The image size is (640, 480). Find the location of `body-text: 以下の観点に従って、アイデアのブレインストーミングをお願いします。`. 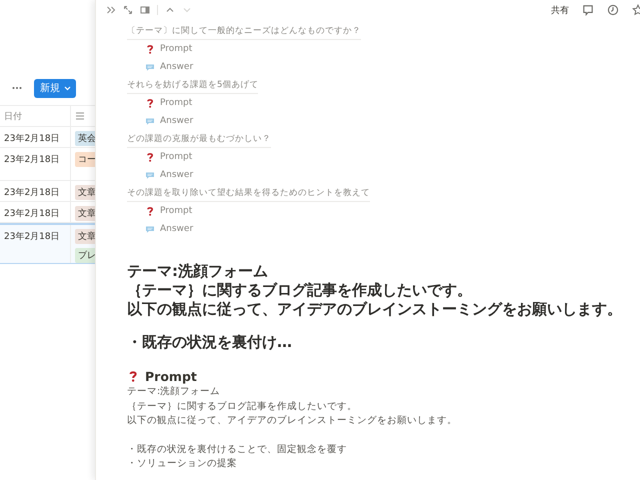

body-text: 以下の観点に従って、アイデアのブレインストーミングをお願いします。 is located at coordinates (292, 421).